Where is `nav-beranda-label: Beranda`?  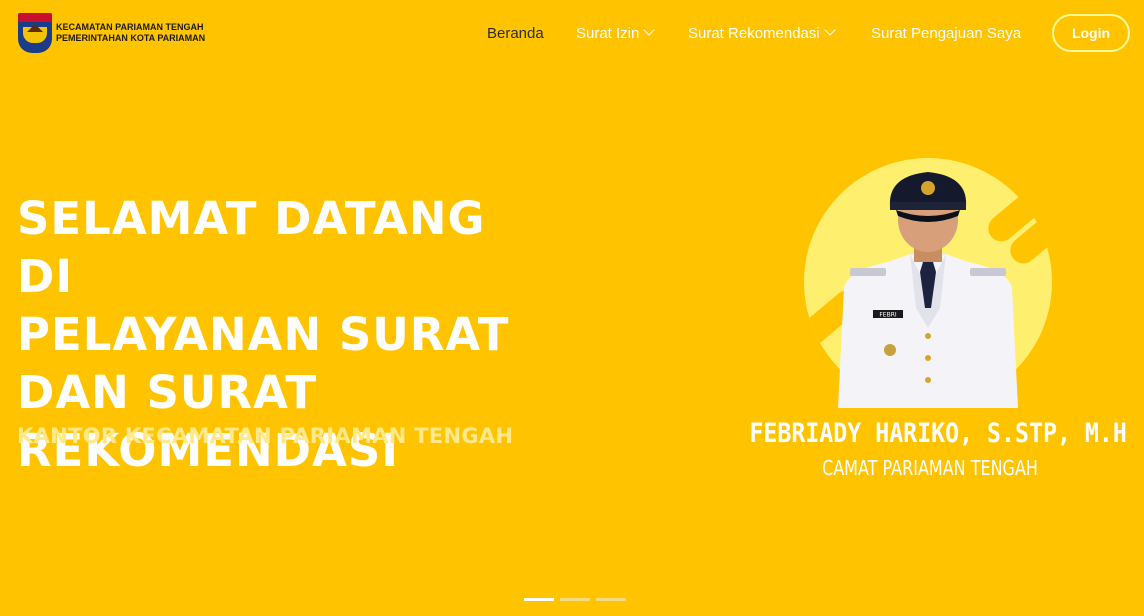
nav-beranda-label: Beranda is located at coordinates (515, 33).